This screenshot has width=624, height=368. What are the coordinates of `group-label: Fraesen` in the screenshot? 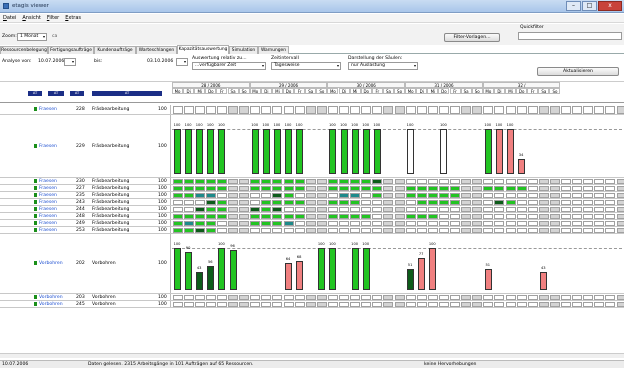 It's located at (48, 230).